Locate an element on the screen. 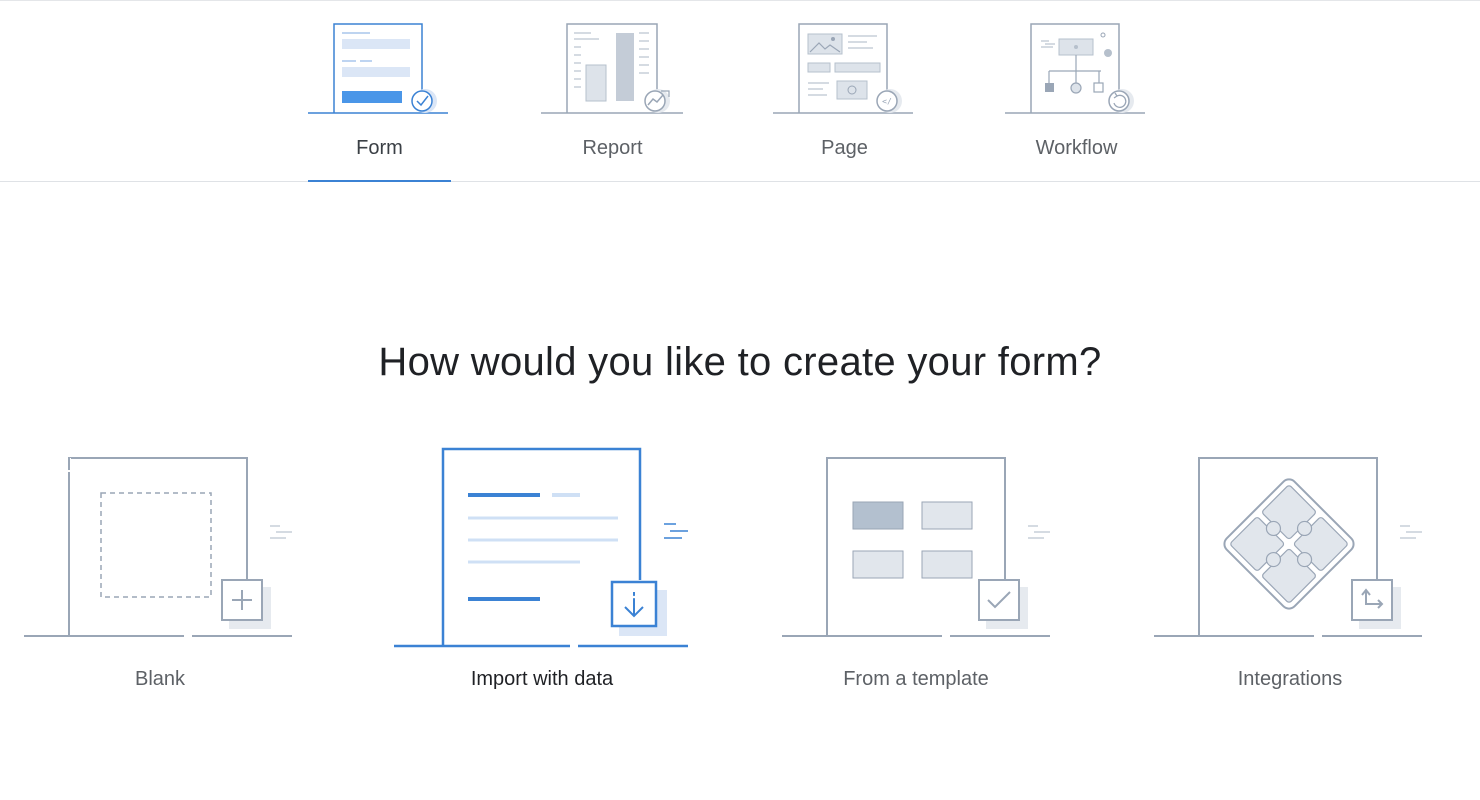 The width and height of the screenshot is (1480, 800). option-integrations-label: Integrations is located at coordinates (1290, 679).